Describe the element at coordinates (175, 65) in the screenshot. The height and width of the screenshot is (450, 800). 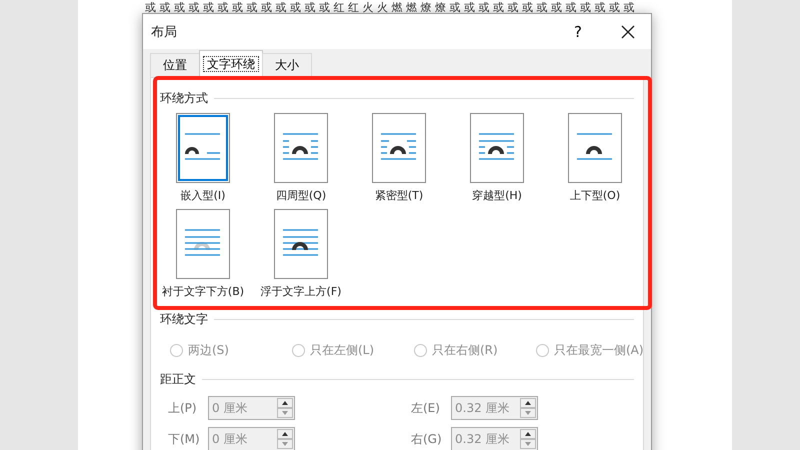
I see `tab: 位置` at that location.